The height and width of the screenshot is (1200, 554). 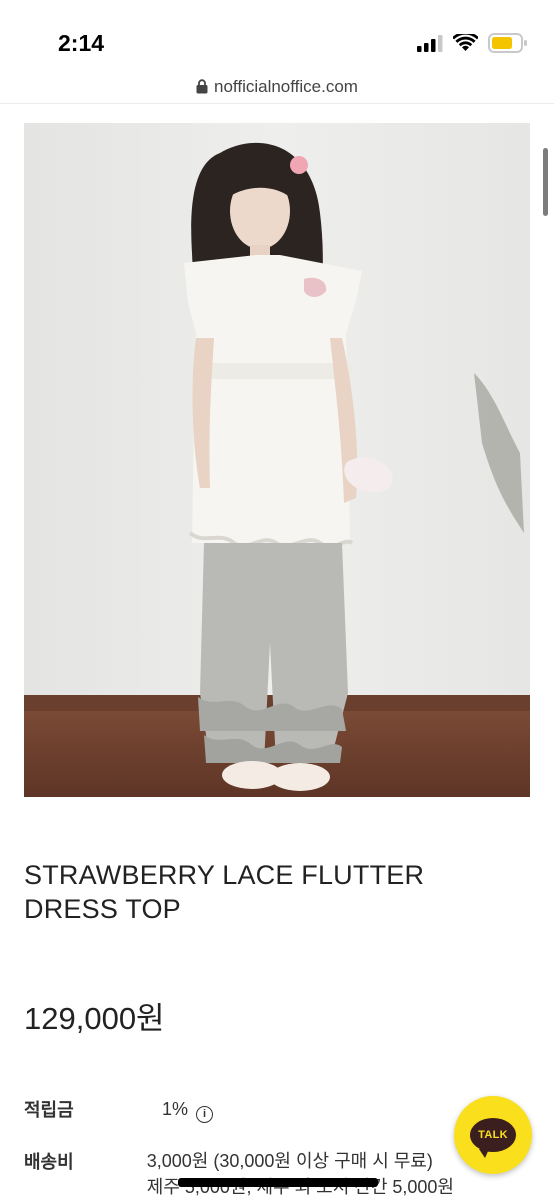 I want to click on status-icons, so click(x=472, y=43).